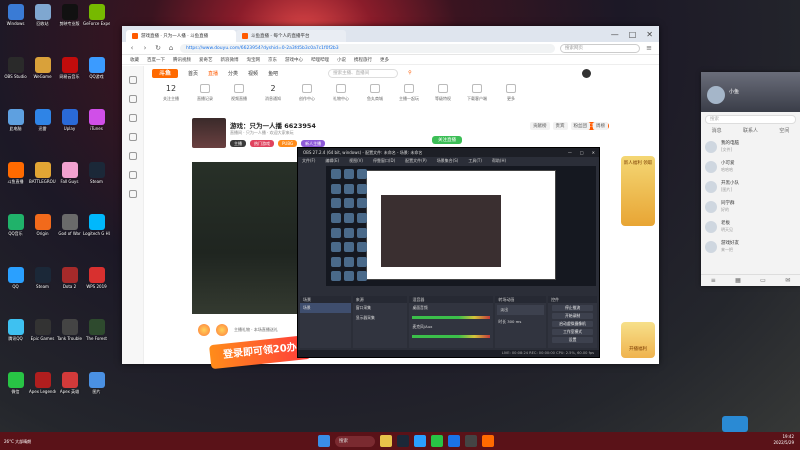 The height and width of the screenshot is (450, 800). I want to click on room-tag: 热门游戏, so click(262, 143).